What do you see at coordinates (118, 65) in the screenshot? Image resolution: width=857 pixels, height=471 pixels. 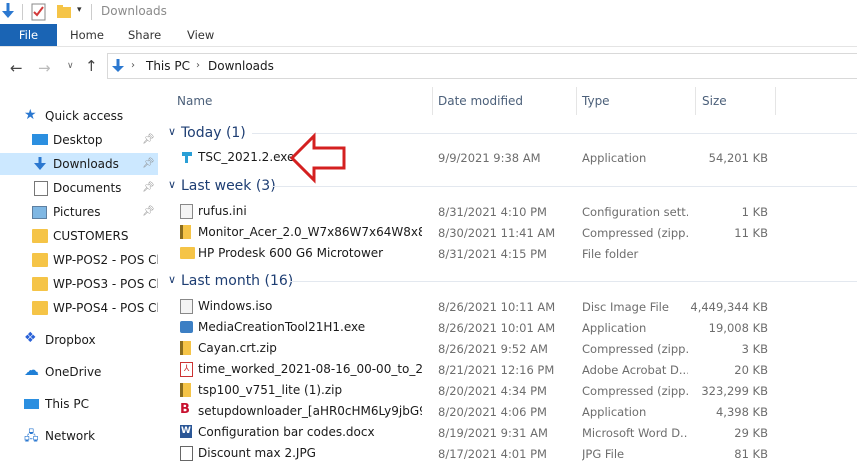 I see `downloads-location-icon` at bounding box center [118, 65].